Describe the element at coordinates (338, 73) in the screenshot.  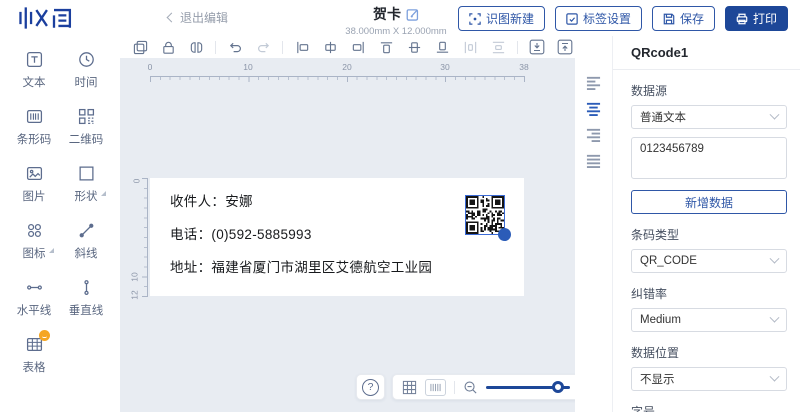
I see `horizontal-ruler: 0 10 20 30 38` at that location.